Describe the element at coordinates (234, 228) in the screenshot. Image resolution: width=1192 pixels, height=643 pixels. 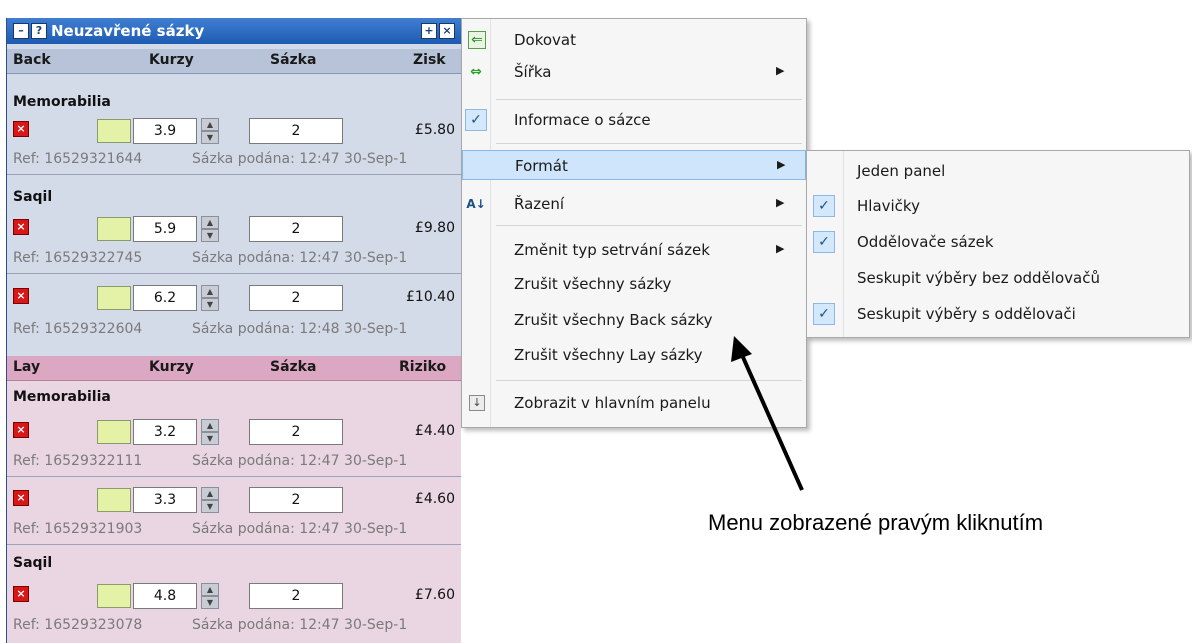
I see `bet-row: × 5.9 ▲ ▼ 2 £9.80` at that location.